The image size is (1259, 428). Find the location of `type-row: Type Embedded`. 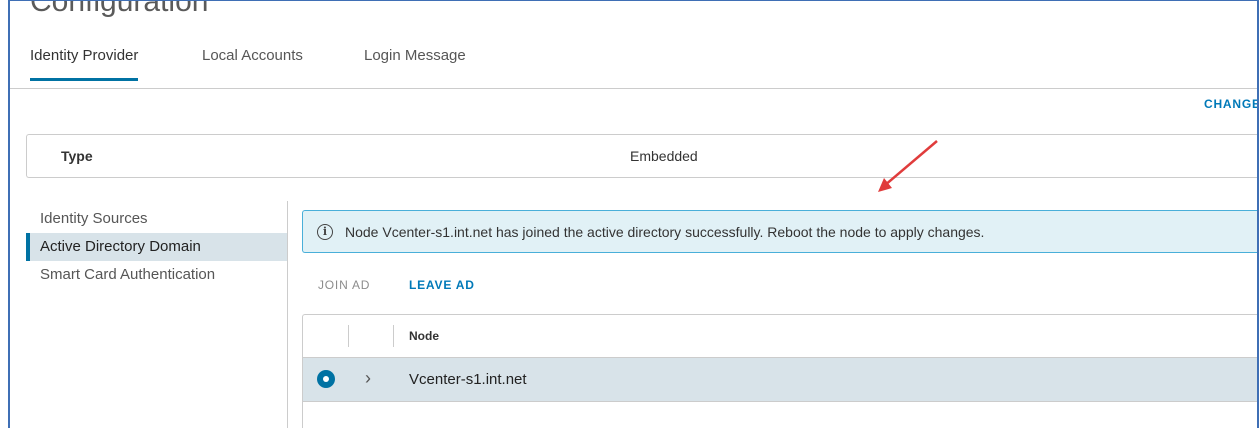

type-row: Type Embedded is located at coordinates (641, 156).